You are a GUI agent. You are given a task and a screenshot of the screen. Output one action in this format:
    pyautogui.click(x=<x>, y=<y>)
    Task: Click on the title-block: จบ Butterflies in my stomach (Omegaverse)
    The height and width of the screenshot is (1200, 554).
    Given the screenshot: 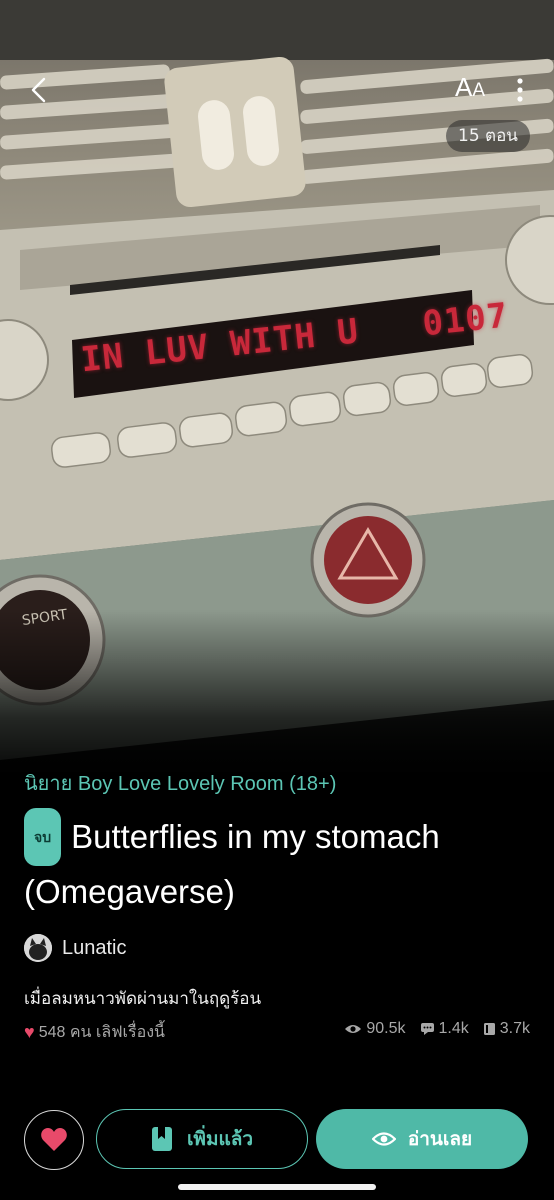 What is the action you would take?
    pyautogui.click(x=279, y=863)
    